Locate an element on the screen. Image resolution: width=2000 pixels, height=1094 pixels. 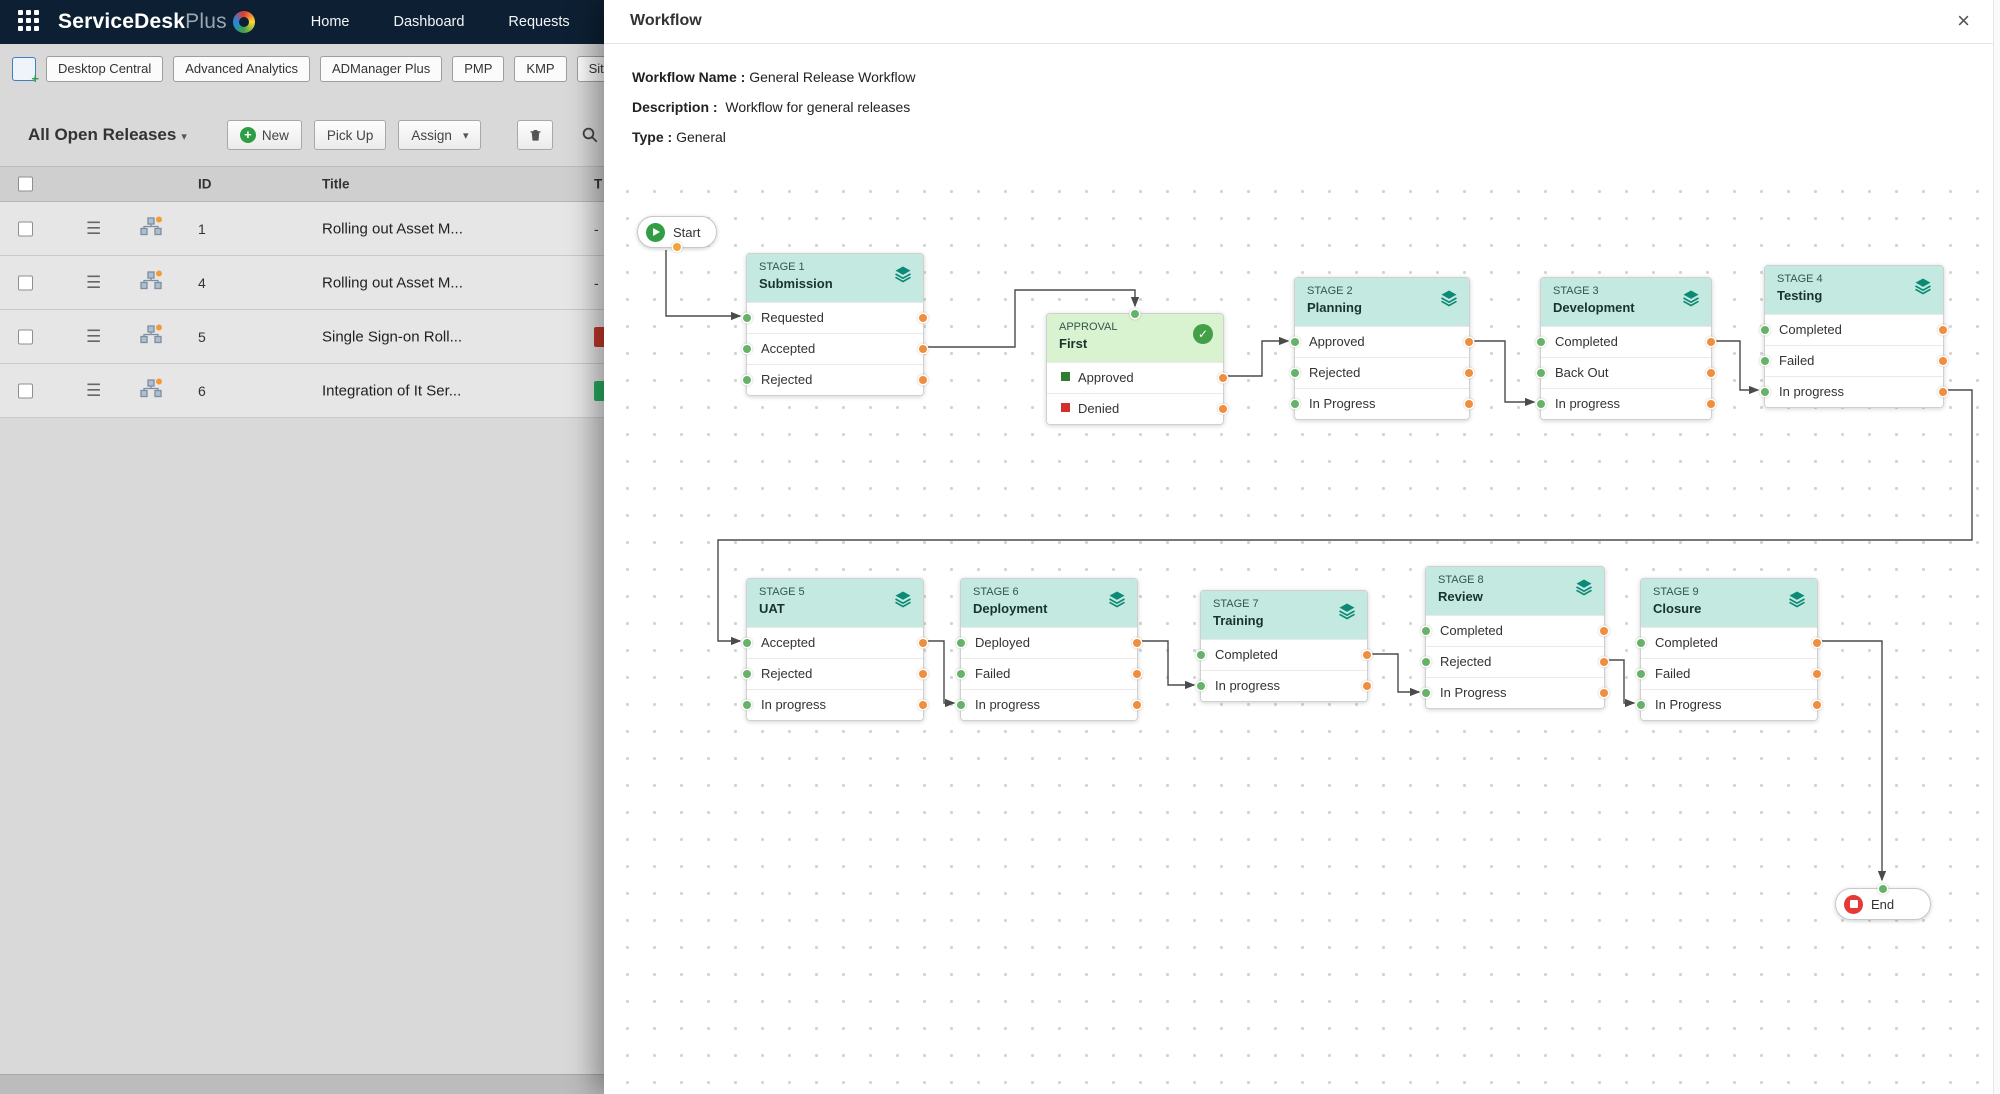
add-tab-icon is located at coordinates (25, 71).